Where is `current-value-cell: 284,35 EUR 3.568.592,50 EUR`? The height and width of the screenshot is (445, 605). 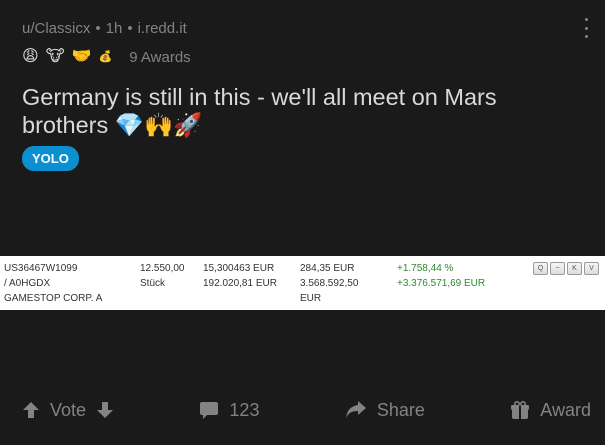
current-value-cell: 284,35 EUR 3.568.592,50 EUR is located at coordinates (329, 283).